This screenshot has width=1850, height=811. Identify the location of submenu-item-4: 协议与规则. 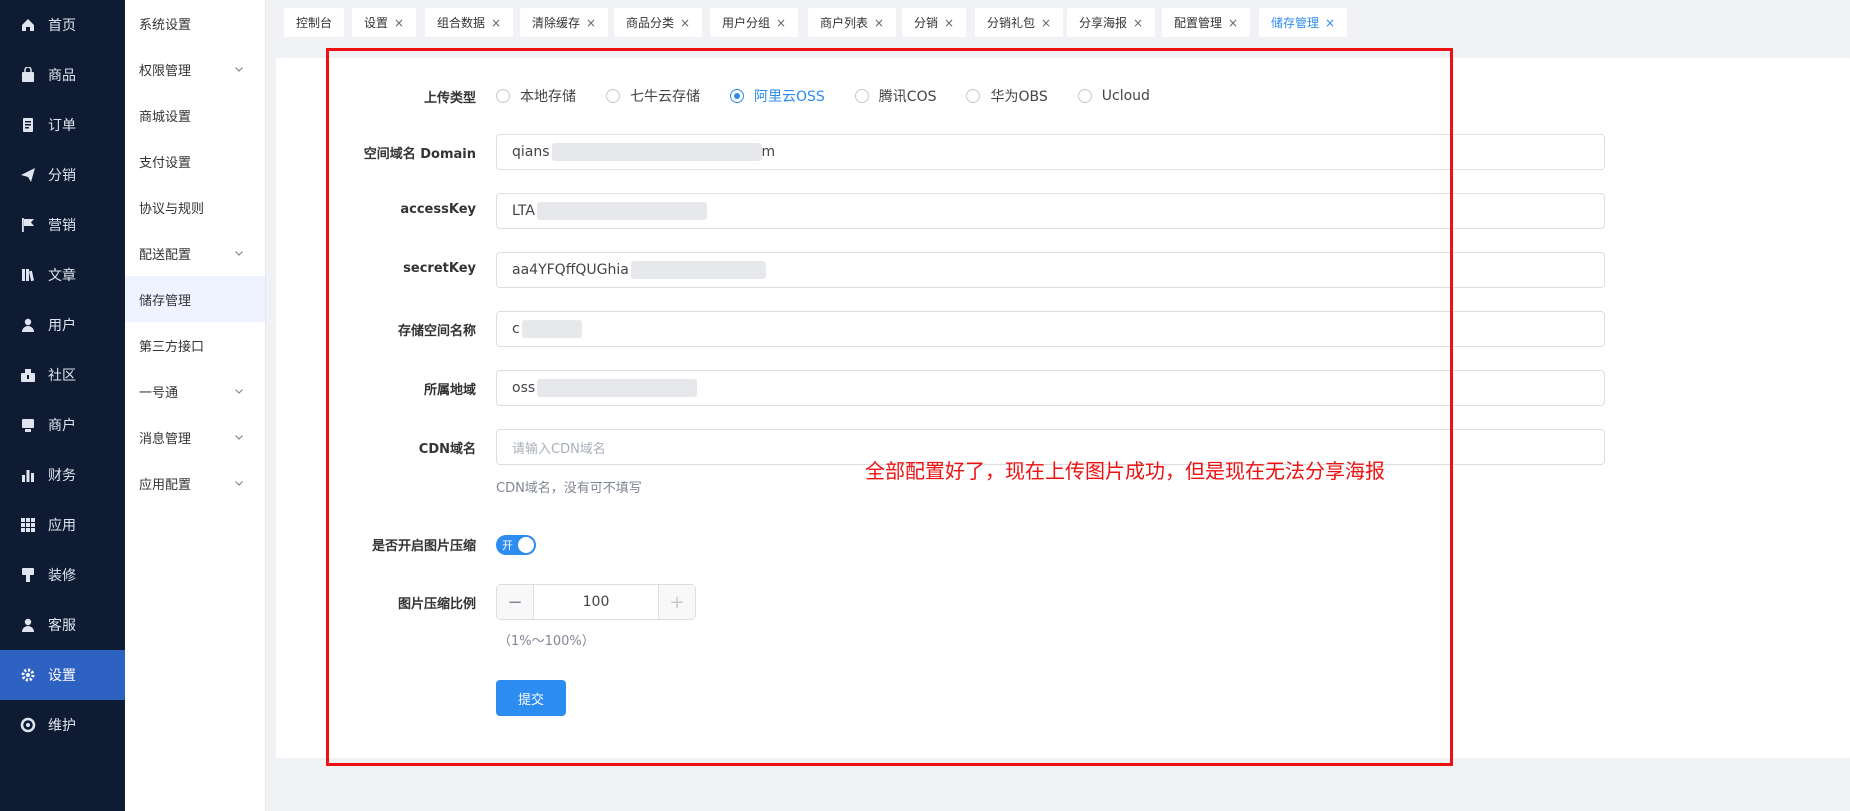
(195, 207).